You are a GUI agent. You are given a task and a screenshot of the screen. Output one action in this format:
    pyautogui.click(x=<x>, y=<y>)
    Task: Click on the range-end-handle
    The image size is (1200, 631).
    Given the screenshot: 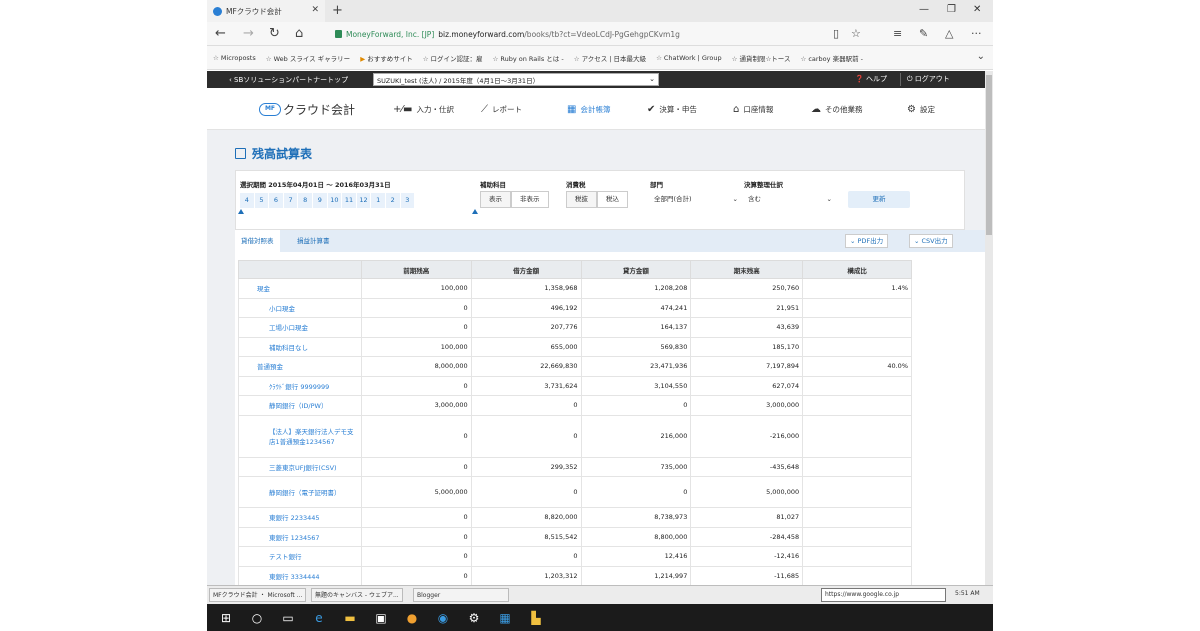 What is the action you would take?
    pyautogui.click(x=475, y=211)
    